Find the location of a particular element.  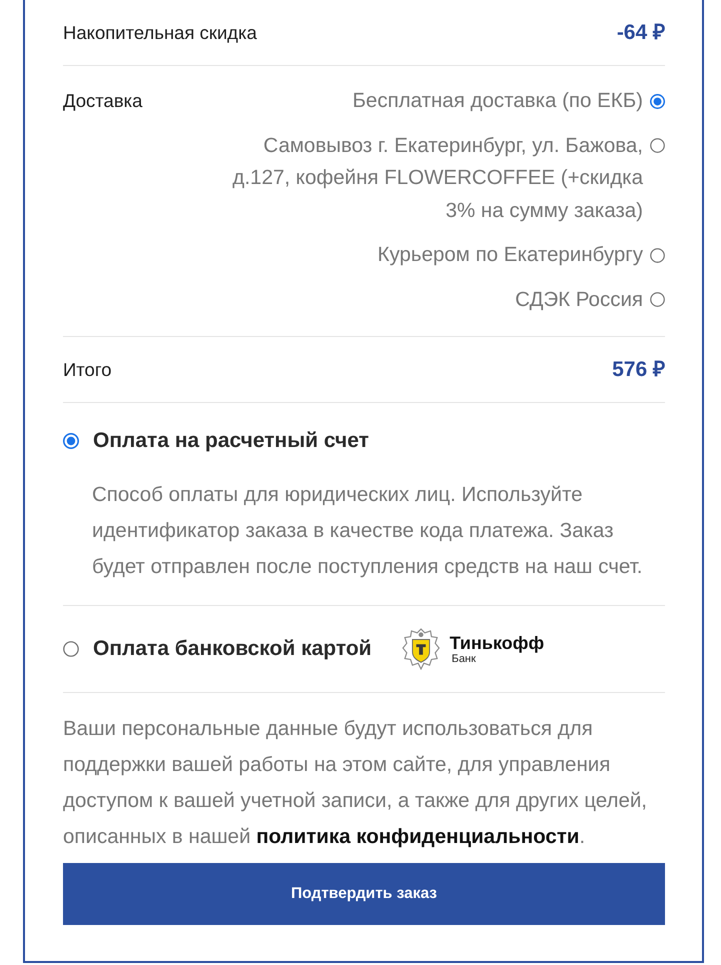

total-amount: 576 ₽ is located at coordinates (638, 370).